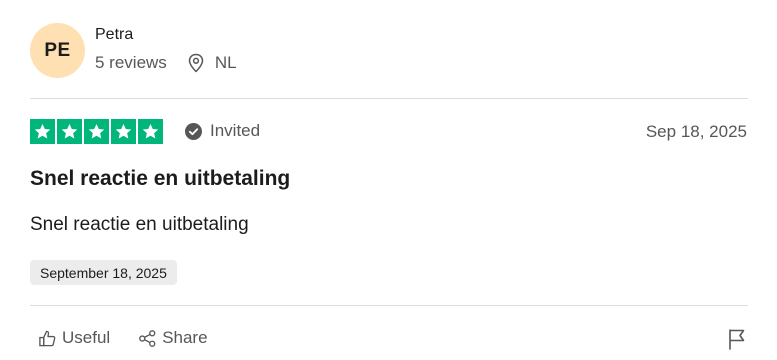 The width and height of the screenshot is (777, 360). I want to click on invited-badge: Invited, so click(222, 131).